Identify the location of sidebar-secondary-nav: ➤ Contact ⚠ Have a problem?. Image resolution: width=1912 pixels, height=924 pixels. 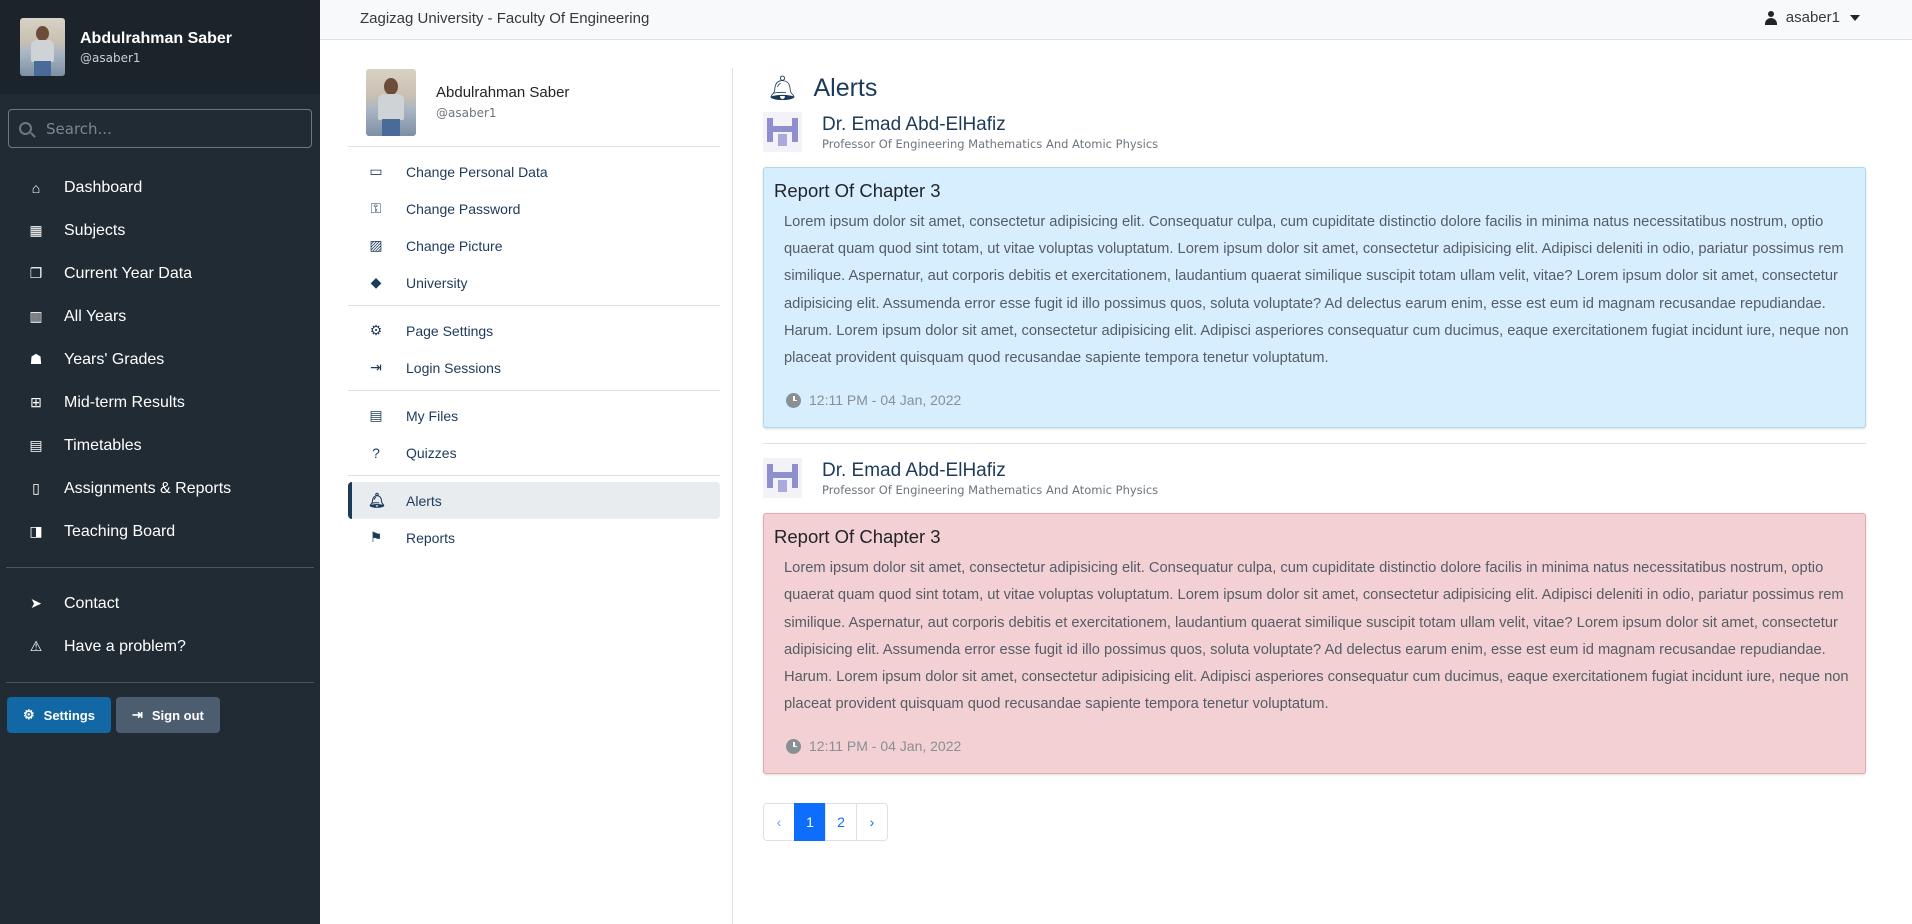
(160, 625).